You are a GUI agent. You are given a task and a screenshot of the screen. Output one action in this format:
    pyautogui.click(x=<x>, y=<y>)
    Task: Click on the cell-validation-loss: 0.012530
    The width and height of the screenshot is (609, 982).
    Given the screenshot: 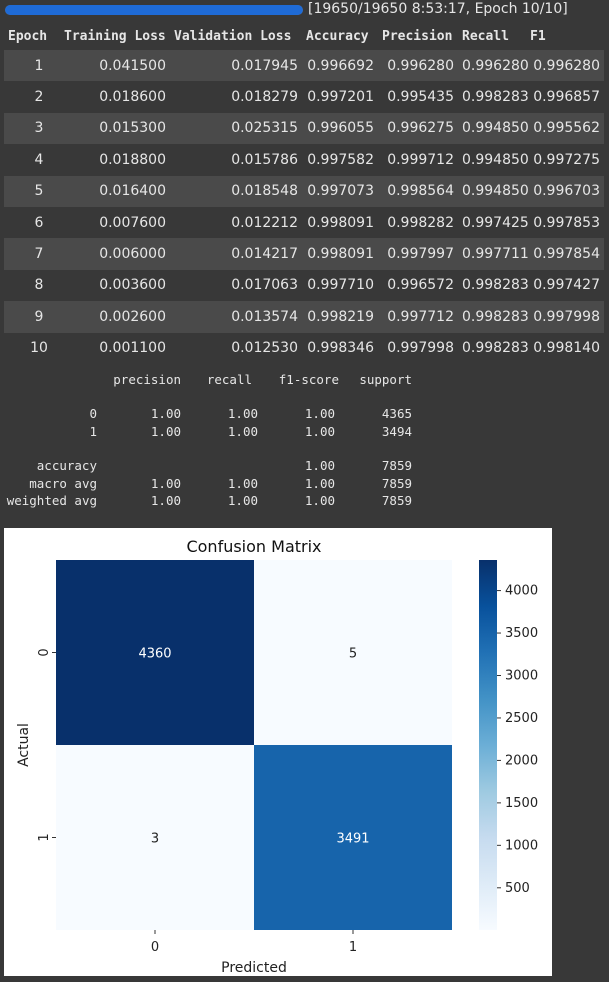 What is the action you would take?
    pyautogui.click(x=264, y=348)
    